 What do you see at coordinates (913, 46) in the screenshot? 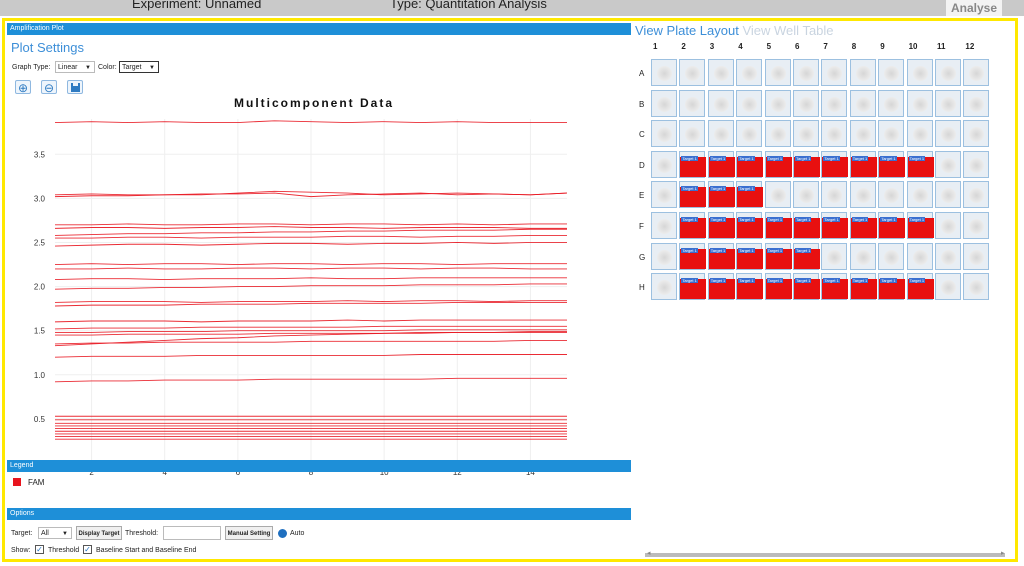
I see `column-header: 10` at bounding box center [913, 46].